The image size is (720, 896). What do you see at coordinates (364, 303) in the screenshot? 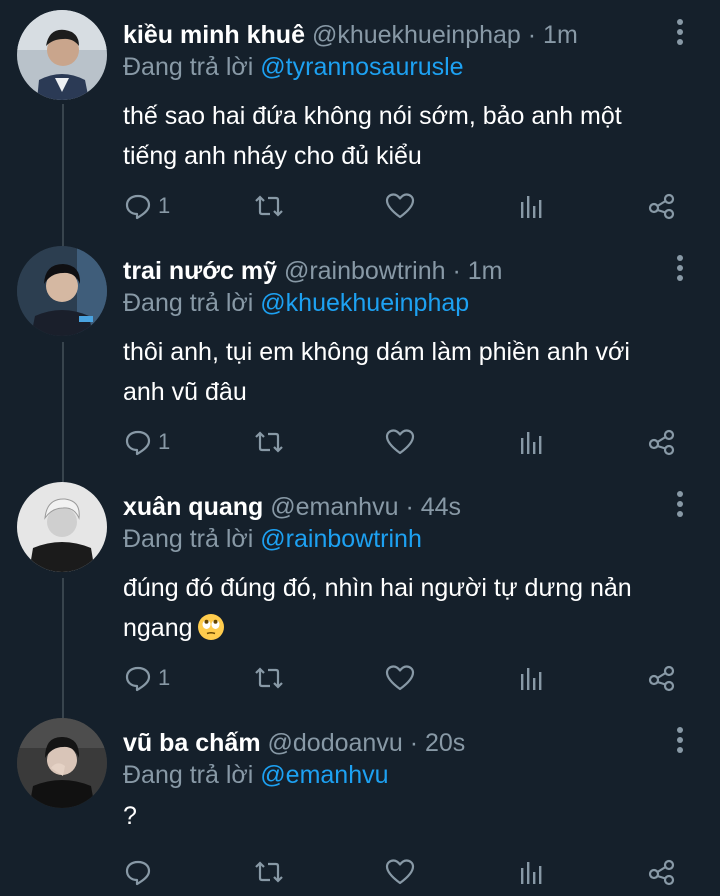
I see `replying-mention: @khuekhueinphap` at bounding box center [364, 303].